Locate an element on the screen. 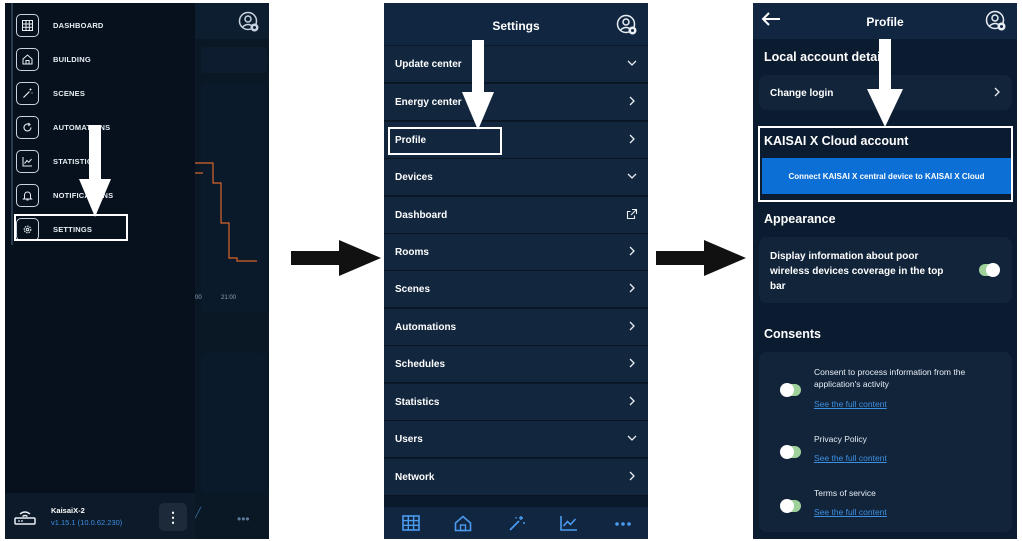 Image resolution: width=1022 pixels, height=541 pixels. change-login-link: Change login is located at coordinates (801, 93).